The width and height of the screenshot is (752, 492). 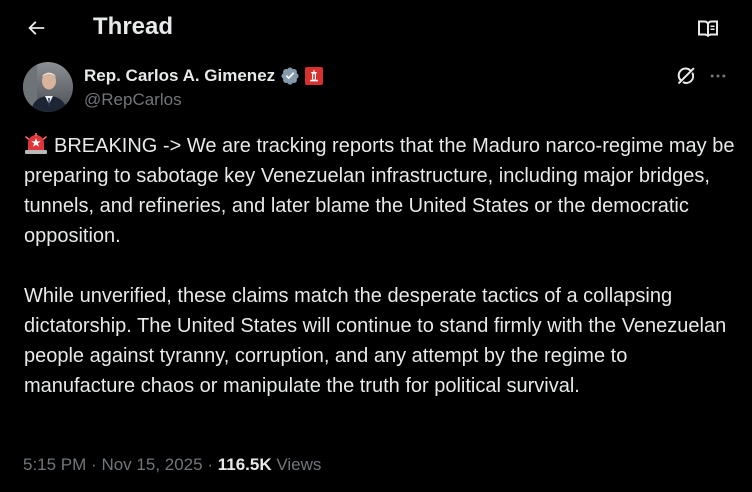 I want to click on tweet-time: 5:15 PM, so click(x=54, y=464).